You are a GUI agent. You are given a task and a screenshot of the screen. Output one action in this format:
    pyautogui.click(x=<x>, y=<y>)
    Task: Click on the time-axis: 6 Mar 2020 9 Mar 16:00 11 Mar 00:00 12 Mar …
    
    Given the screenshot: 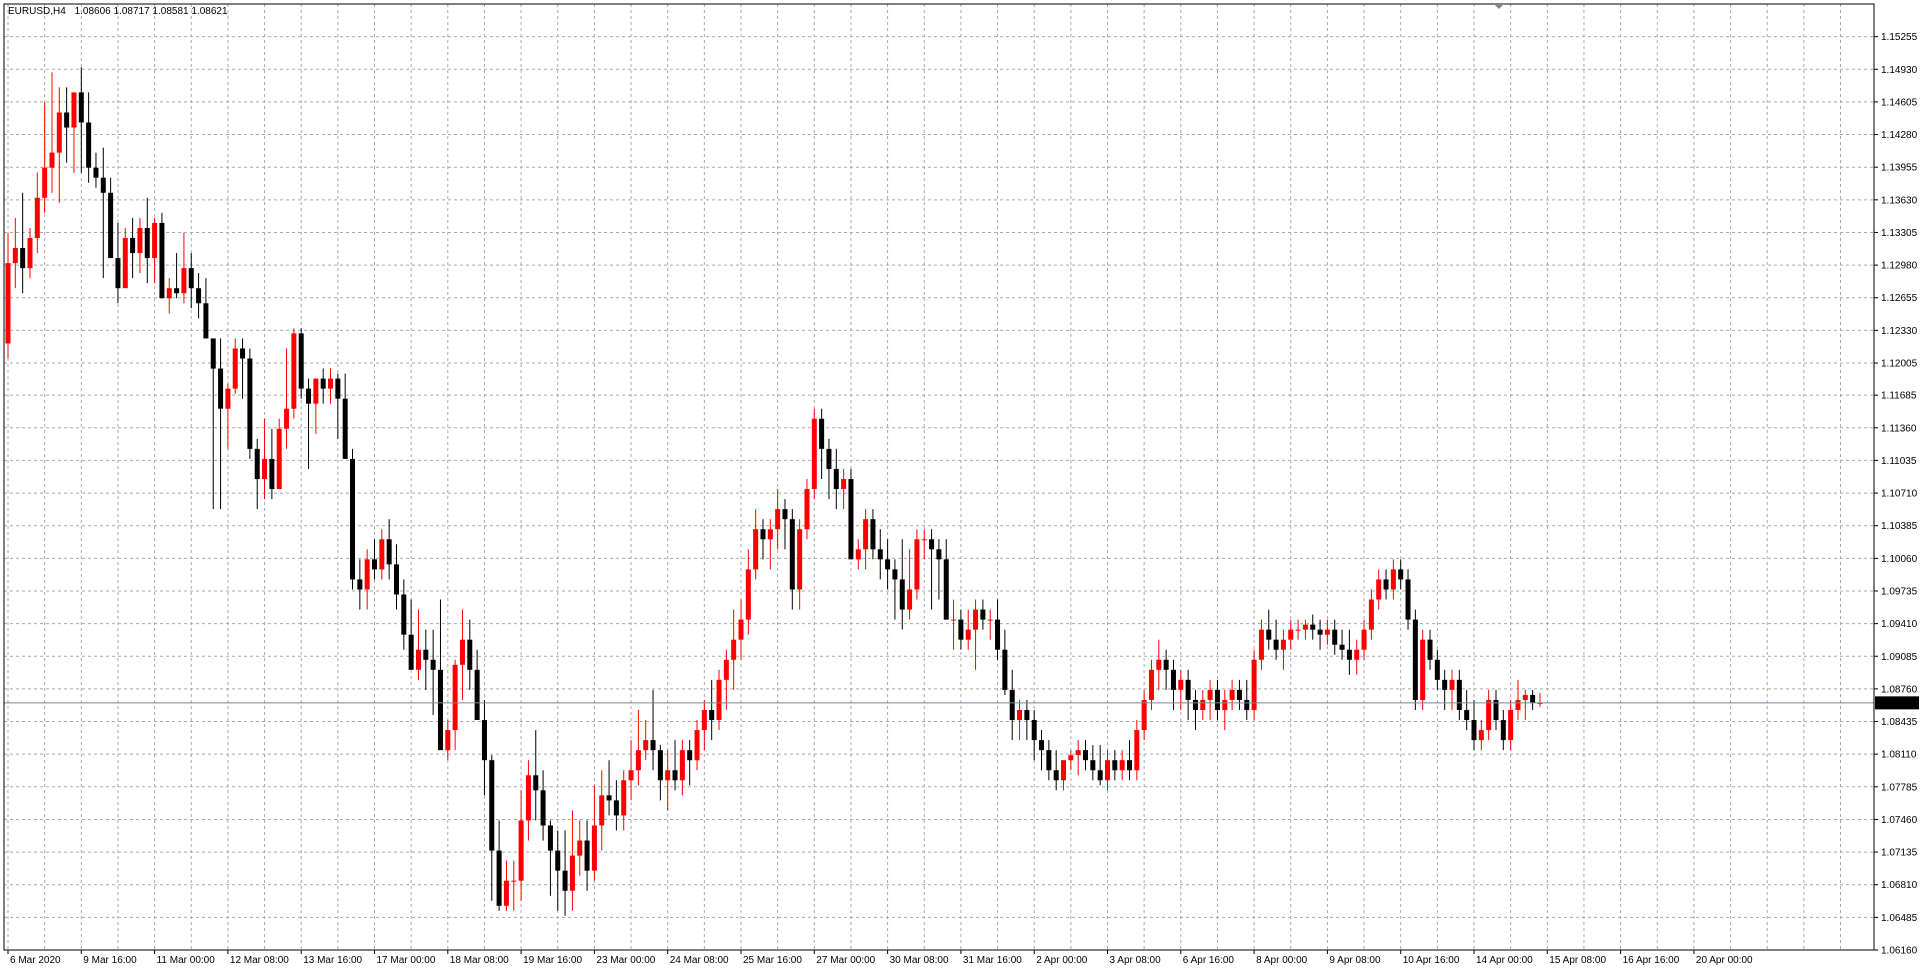 What is the action you would take?
    pyautogui.click(x=880, y=958)
    